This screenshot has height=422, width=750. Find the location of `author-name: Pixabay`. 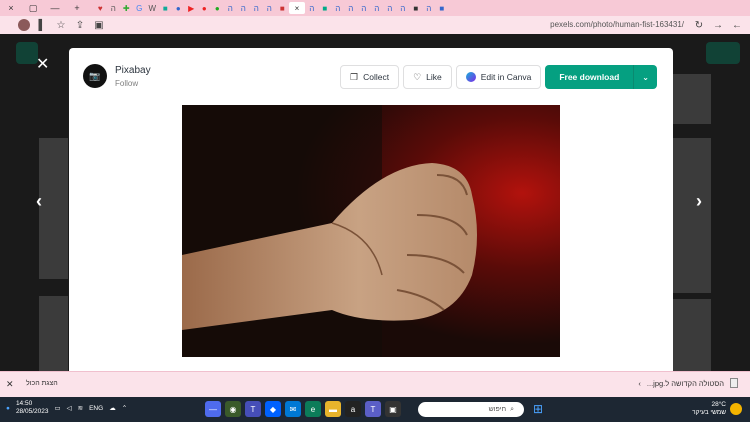

author-name: Pixabay is located at coordinates (133, 70).